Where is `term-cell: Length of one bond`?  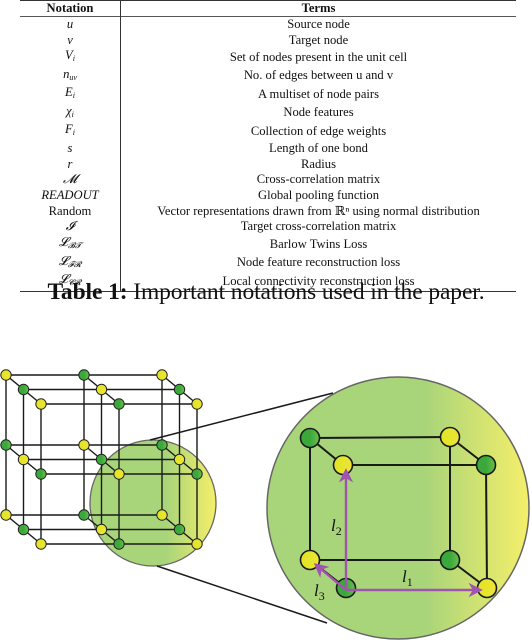
term-cell: Length of one bond is located at coordinates (318, 147).